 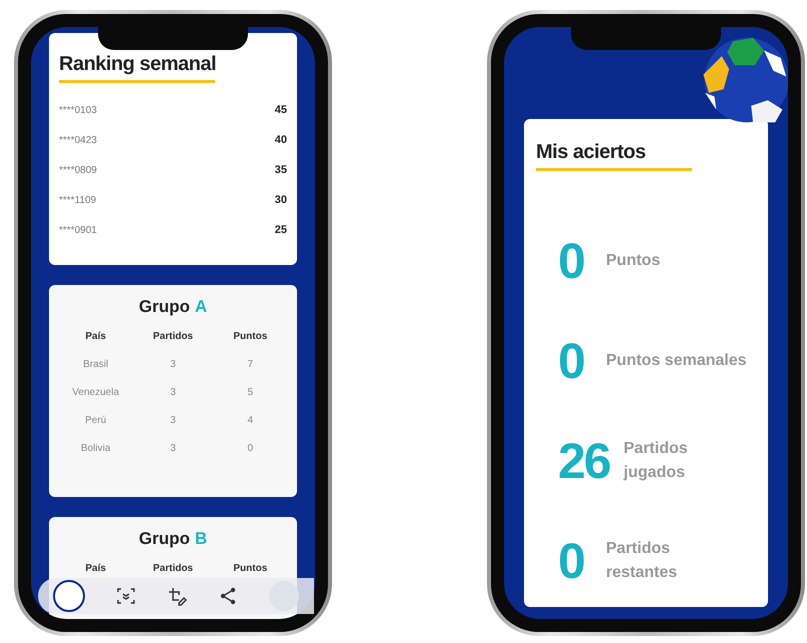 I want to click on card-title: Ranking semanal, so click(x=138, y=64).